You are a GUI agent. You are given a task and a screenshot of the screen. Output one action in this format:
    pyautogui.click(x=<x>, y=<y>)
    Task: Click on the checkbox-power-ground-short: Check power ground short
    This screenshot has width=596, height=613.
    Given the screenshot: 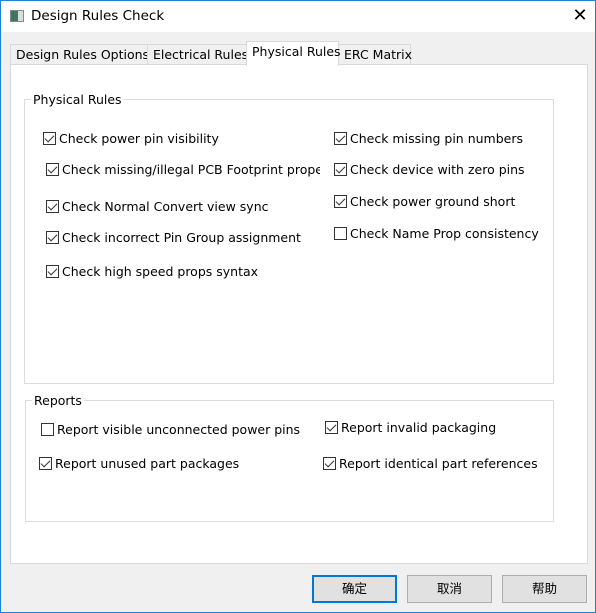 What is the action you would take?
    pyautogui.click(x=424, y=201)
    